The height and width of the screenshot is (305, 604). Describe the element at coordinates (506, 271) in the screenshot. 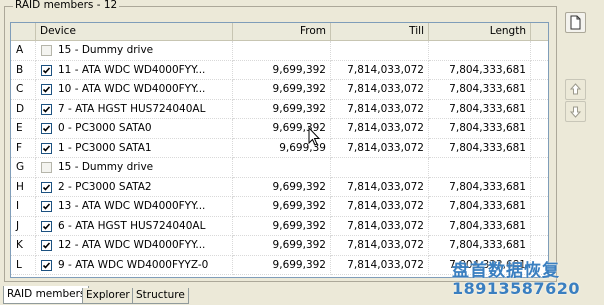

I see `watermark-company: 盘首数据恢复` at that location.